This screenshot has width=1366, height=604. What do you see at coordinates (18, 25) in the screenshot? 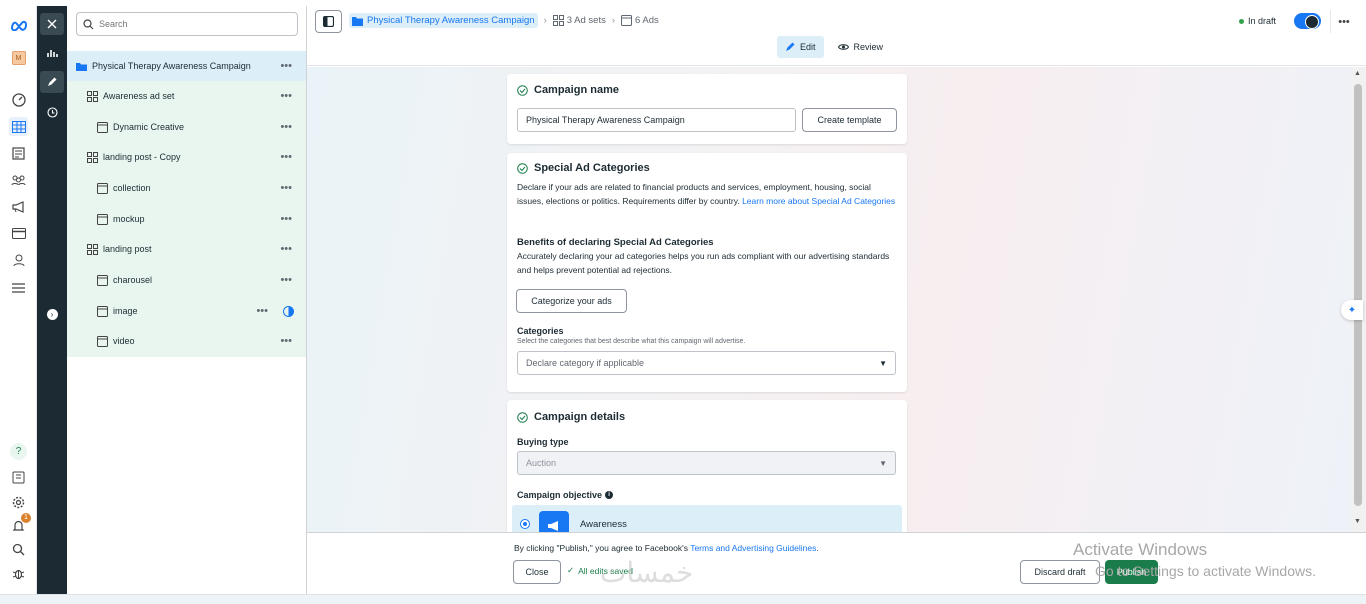
I see `meta-logo-icon` at bounding box center [18, 25].